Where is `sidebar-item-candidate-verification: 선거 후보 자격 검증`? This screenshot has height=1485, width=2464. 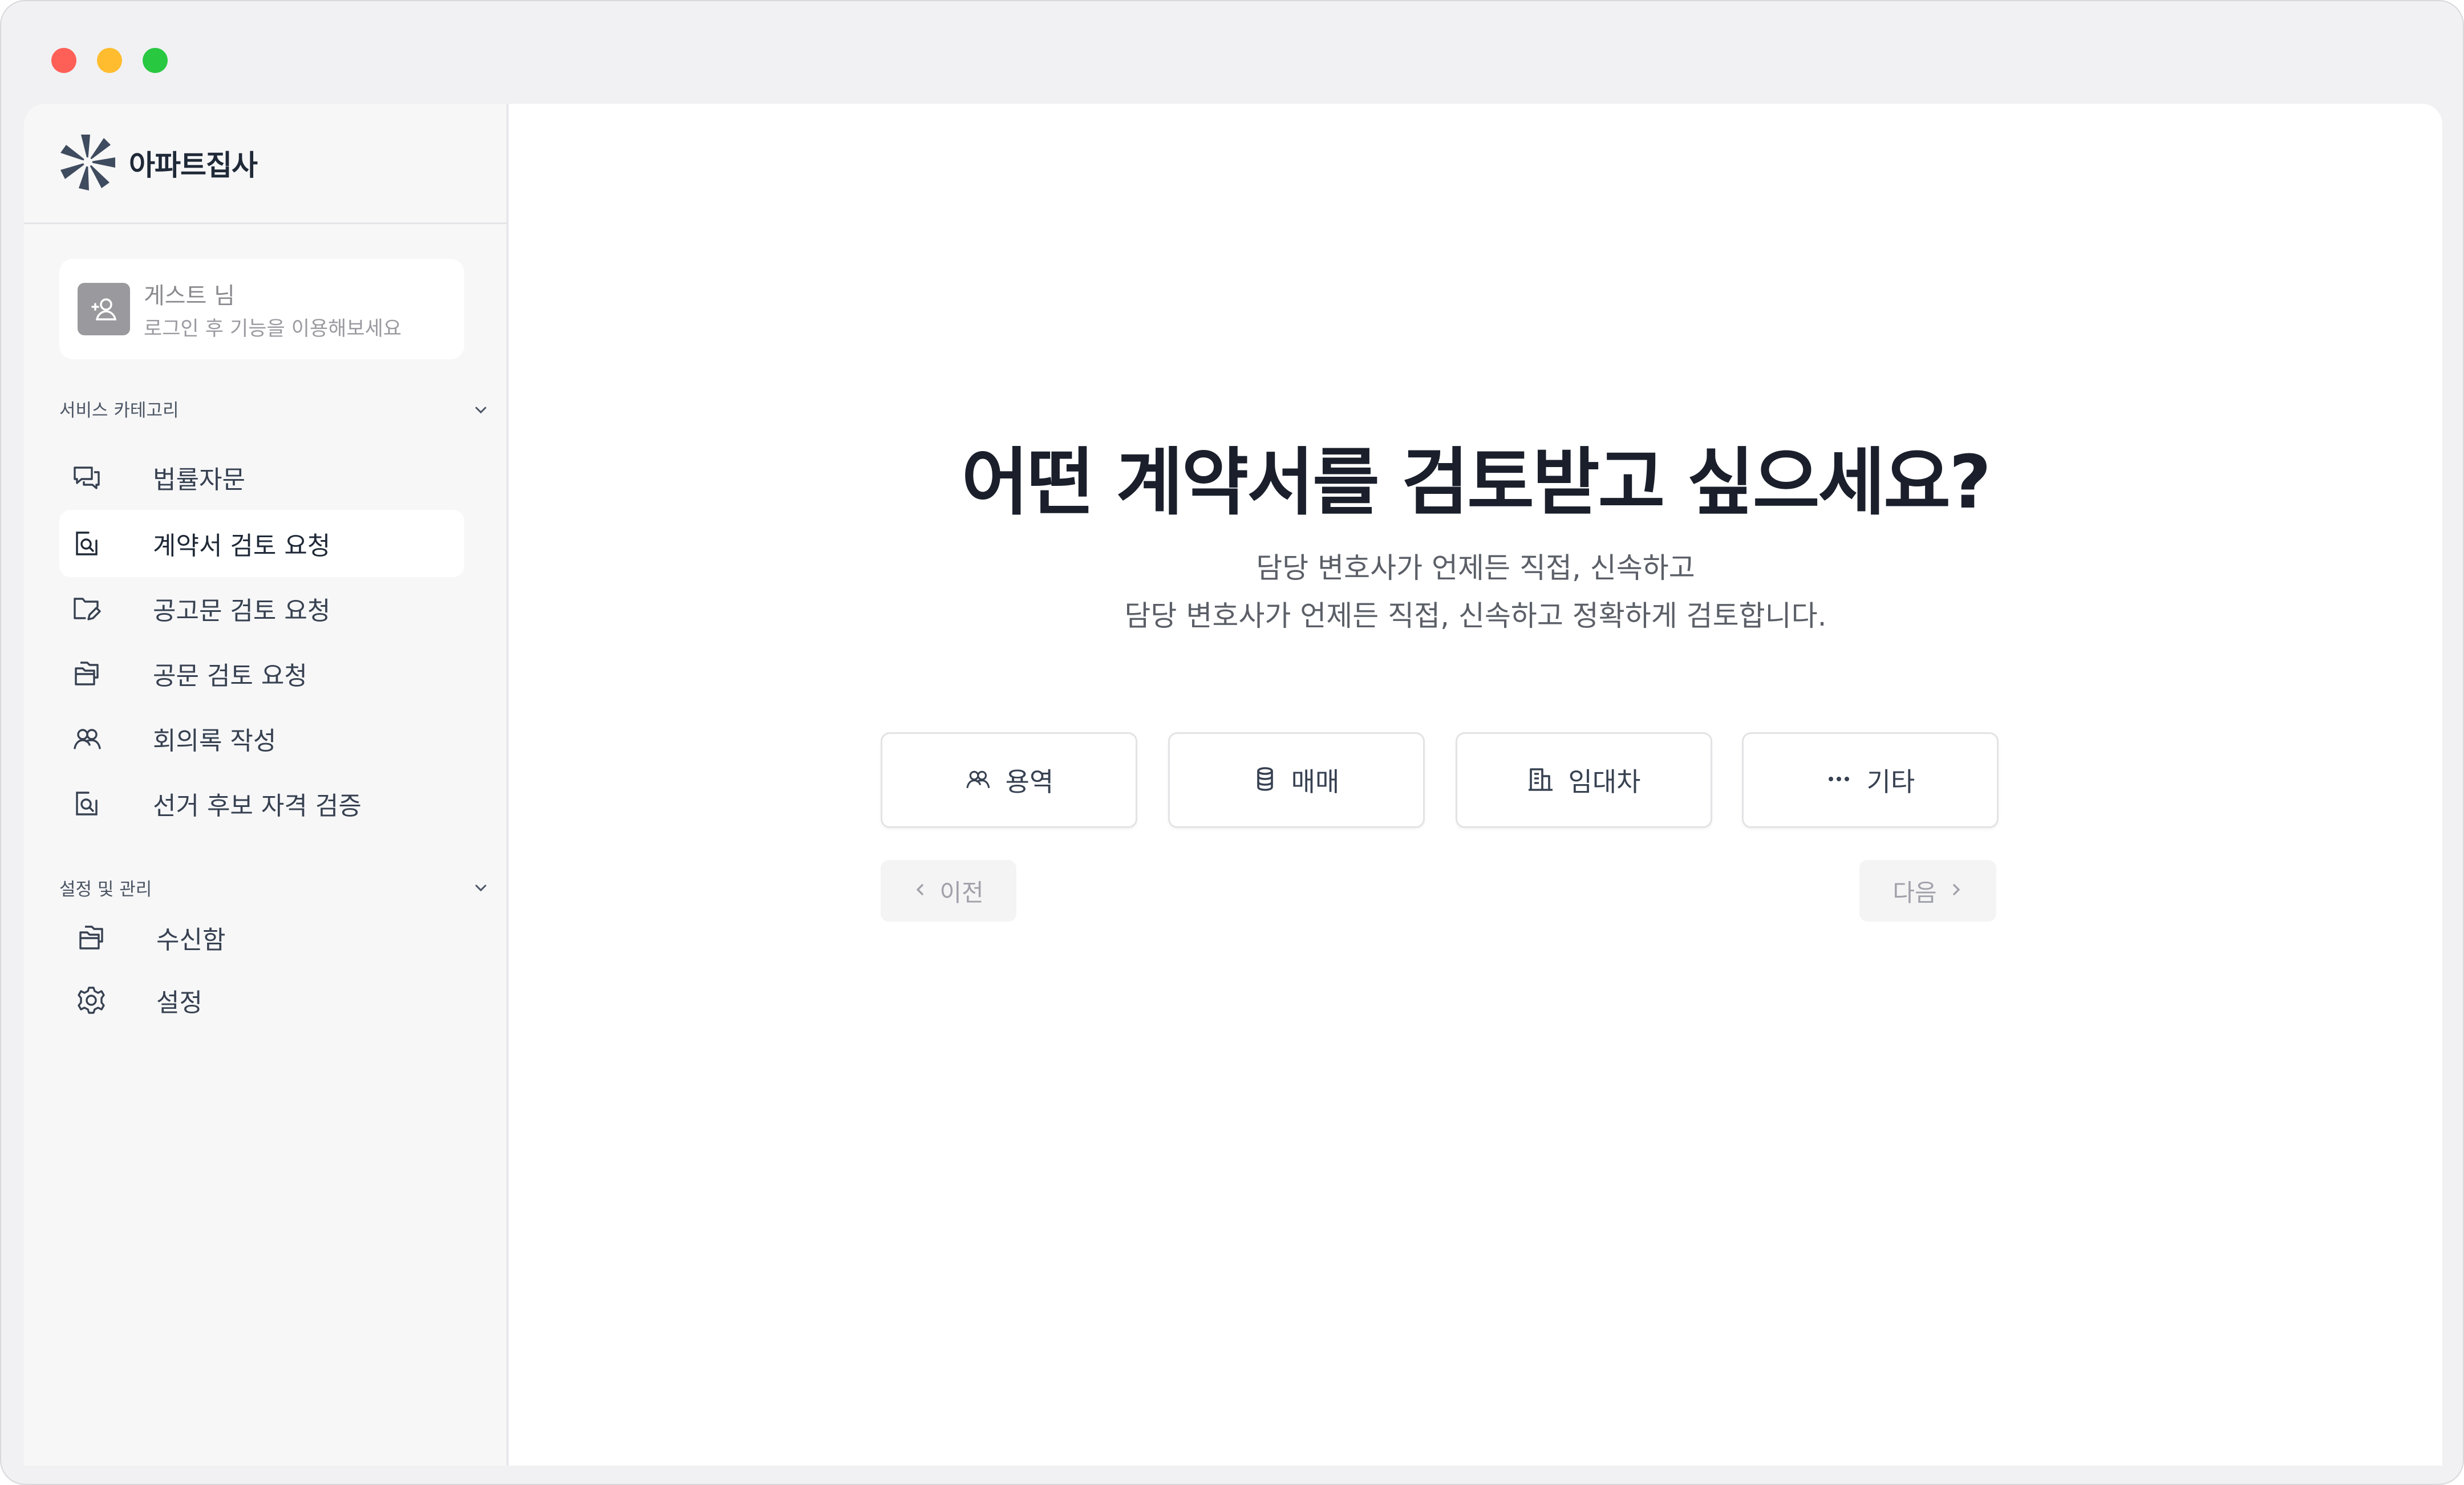 sidebar-item-candidate-verification: 선거 후보 자격 검증 is located at coordinates (262, 803).